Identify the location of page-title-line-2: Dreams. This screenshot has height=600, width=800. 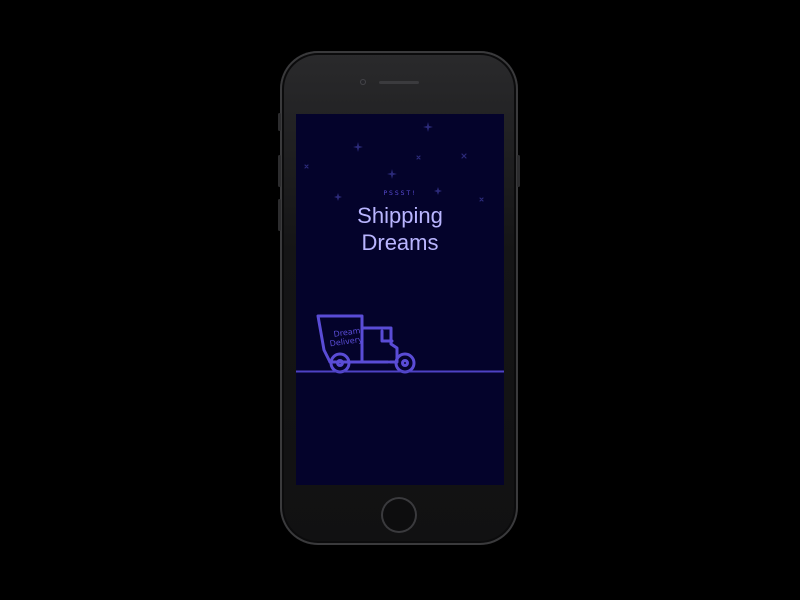
(400, 242).